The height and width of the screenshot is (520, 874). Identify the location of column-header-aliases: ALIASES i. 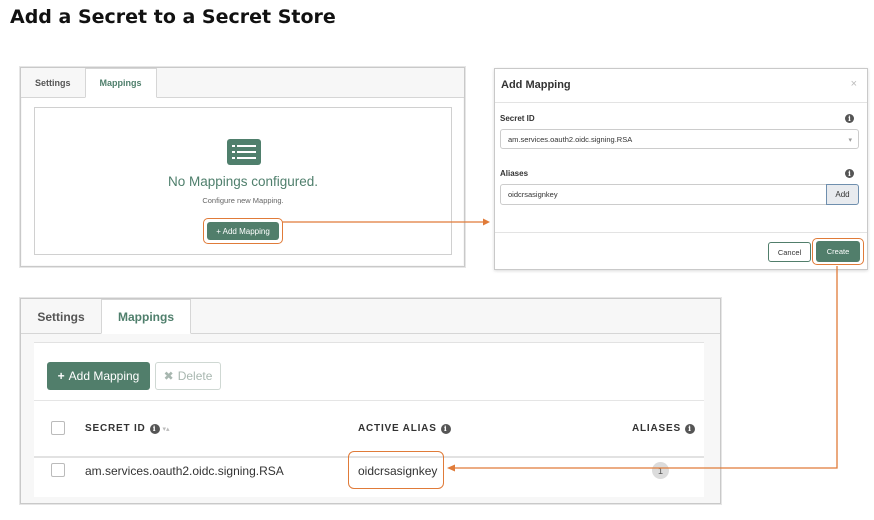
(663, 428).